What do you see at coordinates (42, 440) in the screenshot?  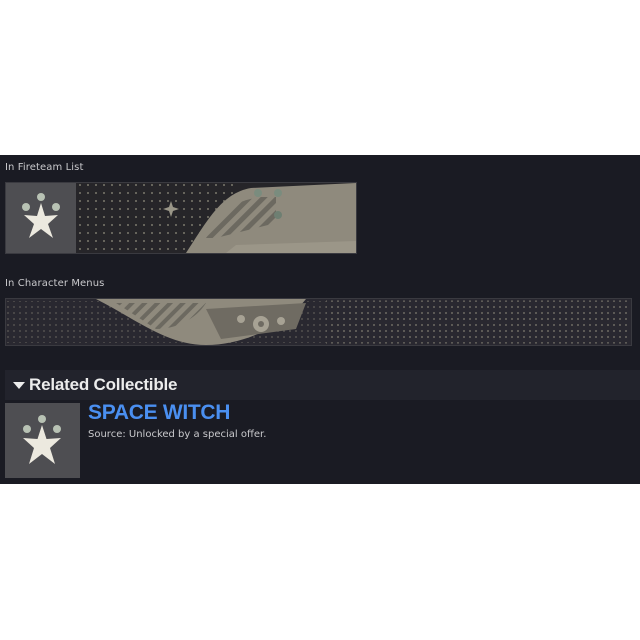 I see `collectible-emblem-icon` at bounding box center [42, 440].